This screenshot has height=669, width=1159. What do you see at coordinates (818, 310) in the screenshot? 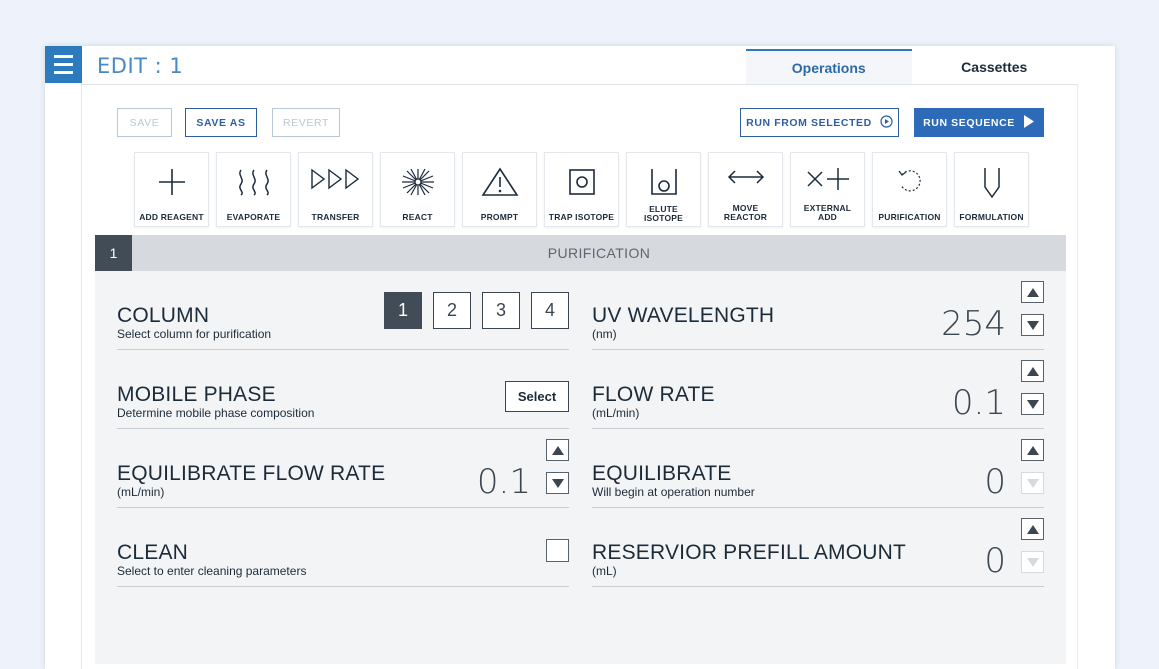
I see `uv-wavelength-field: UV WAVELENGTH (nm) 254` at bounding box center [818, 310].